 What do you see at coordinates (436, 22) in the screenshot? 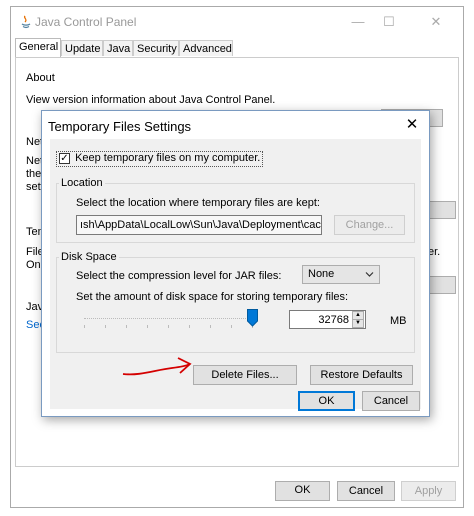
I see `close-icon: ✕` at bounding box center [436, 22].